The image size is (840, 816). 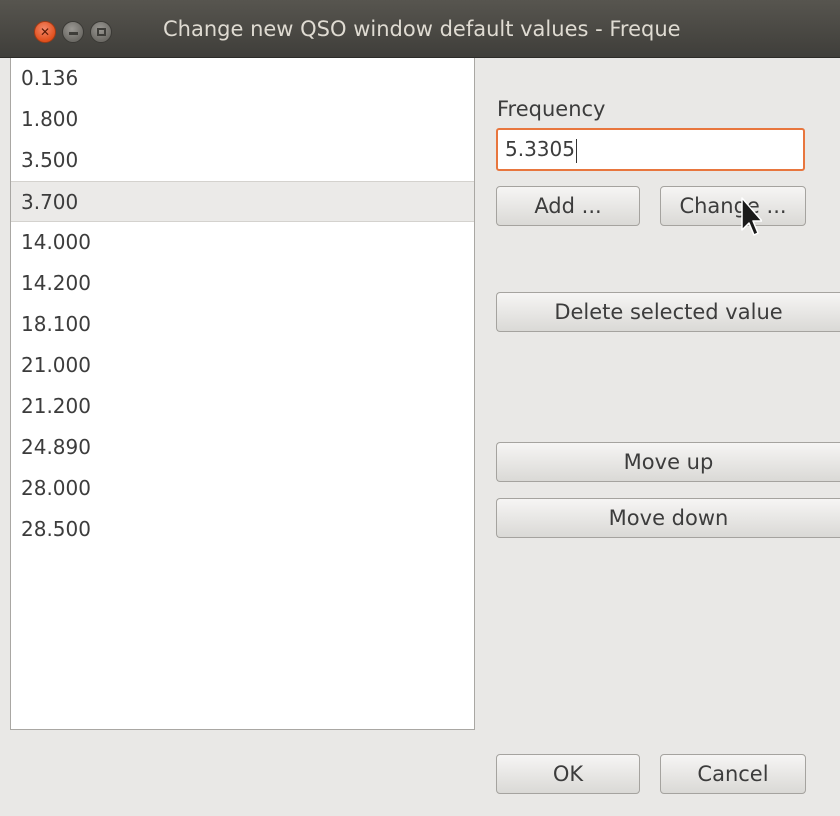 What do you see at coordinates (242, 160) in the screenshot?
I see `list-item: 3.500` at bounding box center [242, 160].